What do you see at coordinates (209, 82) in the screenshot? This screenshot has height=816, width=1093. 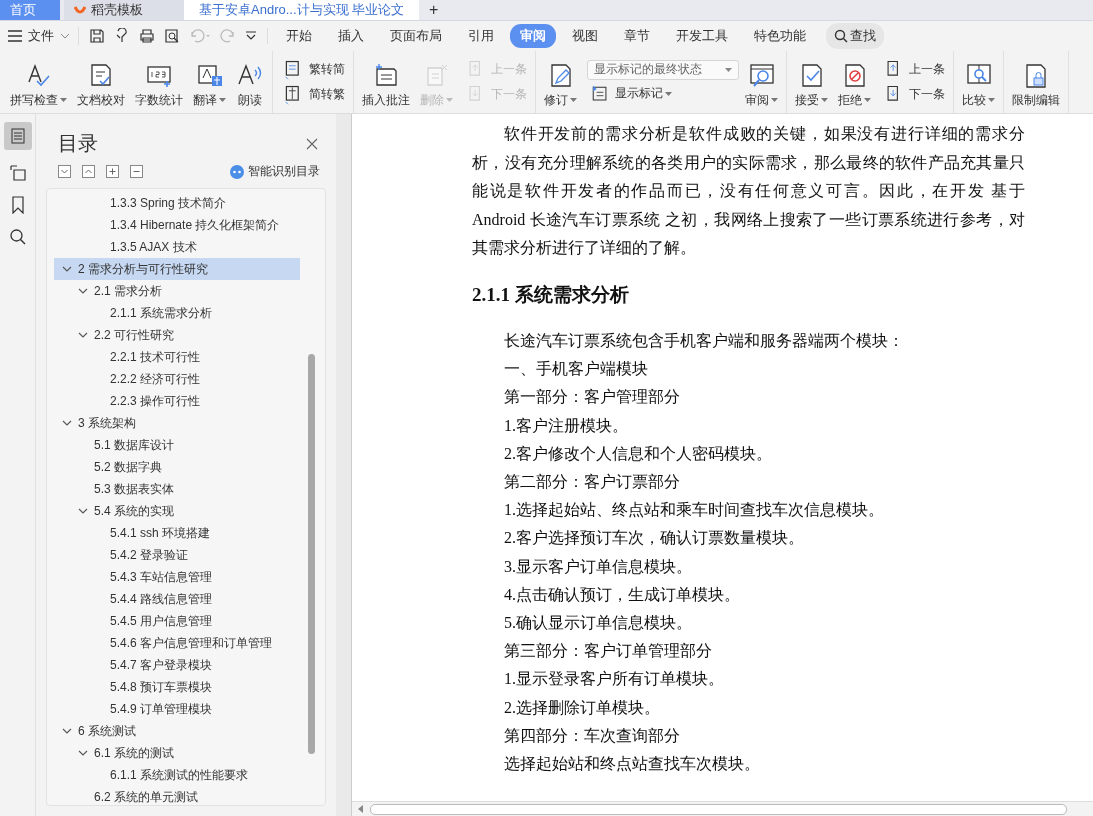 I see `ribbon-button: 翻译` at bounding box center [209, 82].